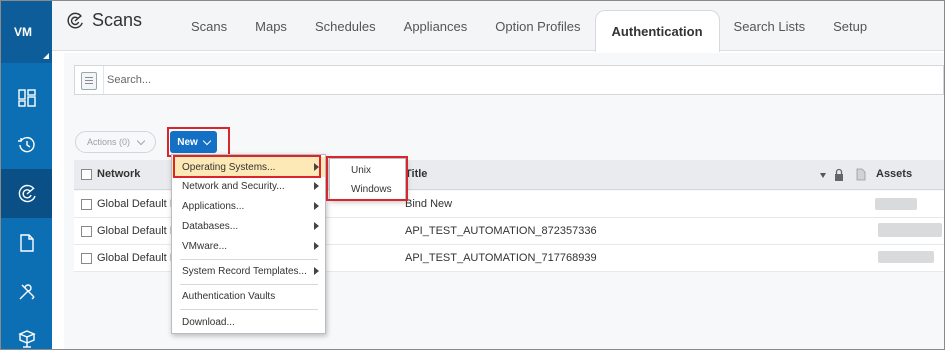 This screenshot has height=350, width=945. I want to click on page-title: Scans, so click(104, 20).